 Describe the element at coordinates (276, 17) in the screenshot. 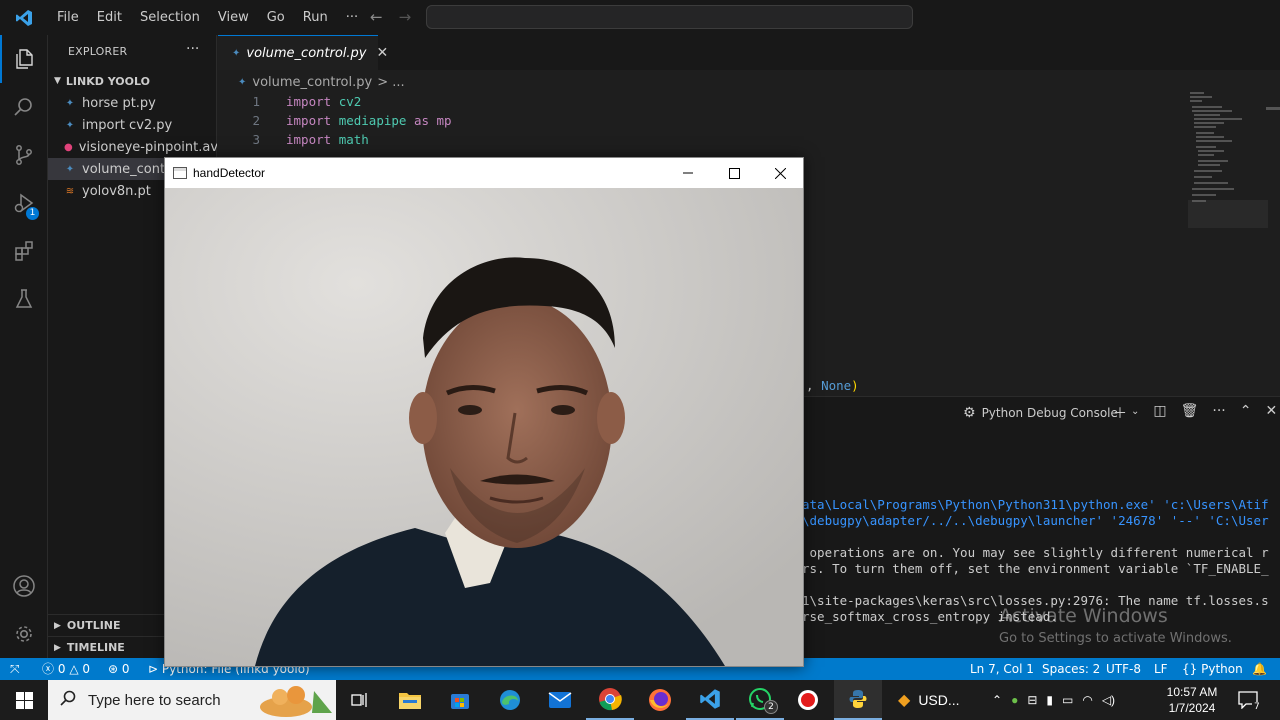

I see `menu-go: Go` at that location.